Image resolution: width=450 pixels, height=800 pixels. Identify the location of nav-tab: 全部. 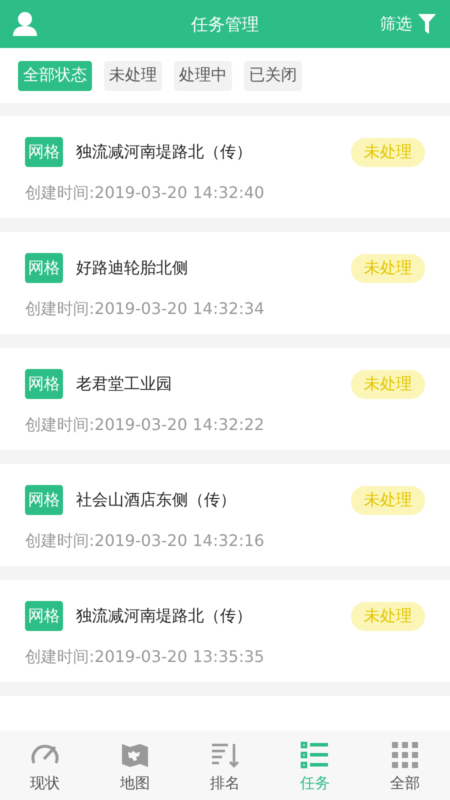
(405, 765).